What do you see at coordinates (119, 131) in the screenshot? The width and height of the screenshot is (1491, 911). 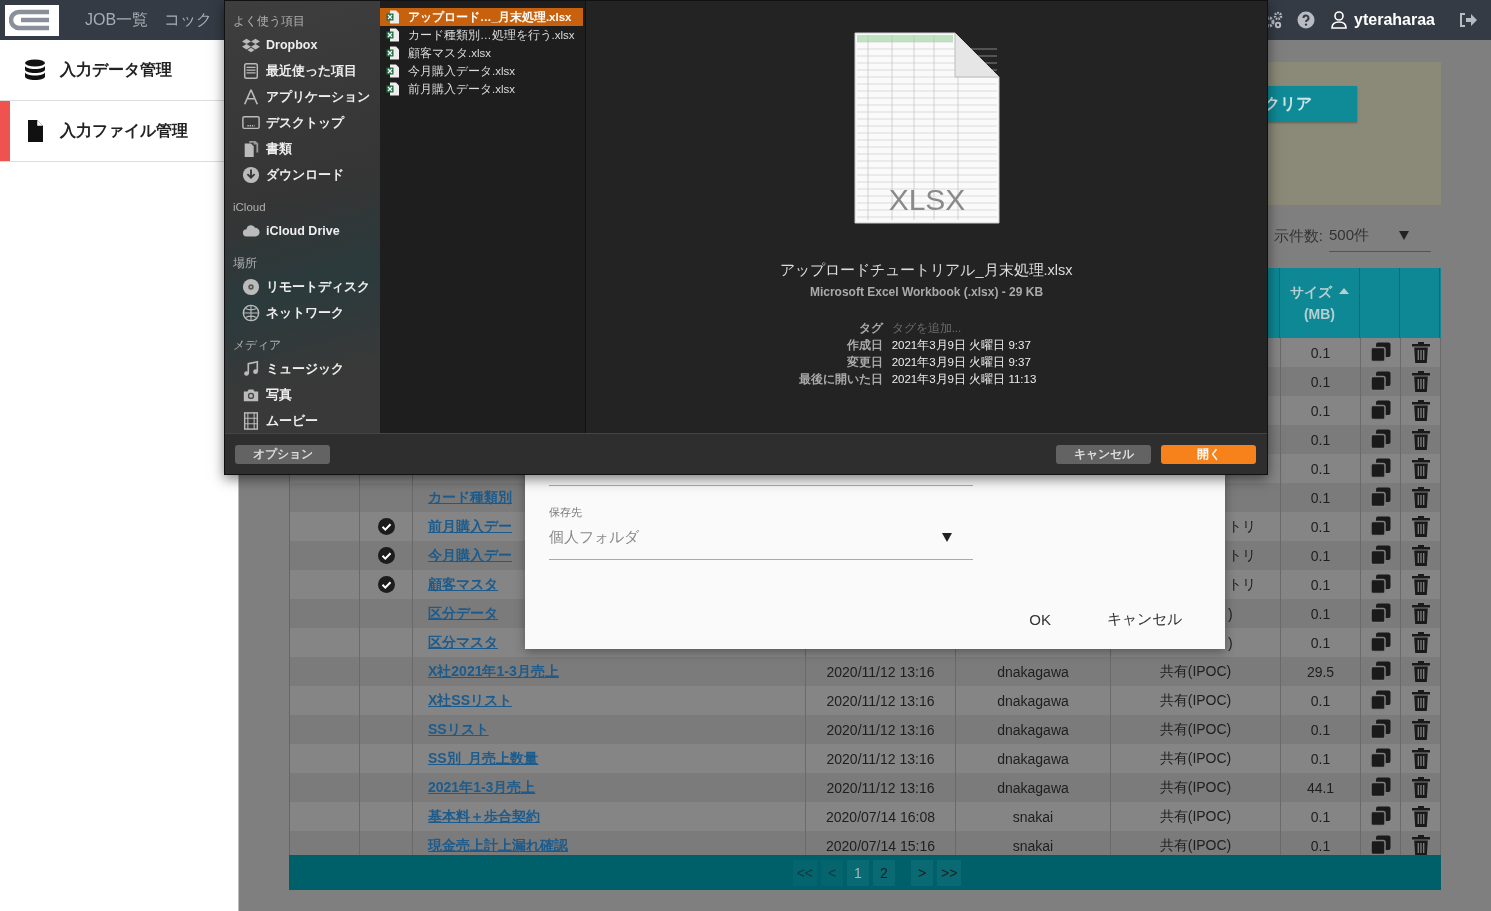 I see `sidebar-item: 入力ファイル管理` at bounding box center [119, 131].